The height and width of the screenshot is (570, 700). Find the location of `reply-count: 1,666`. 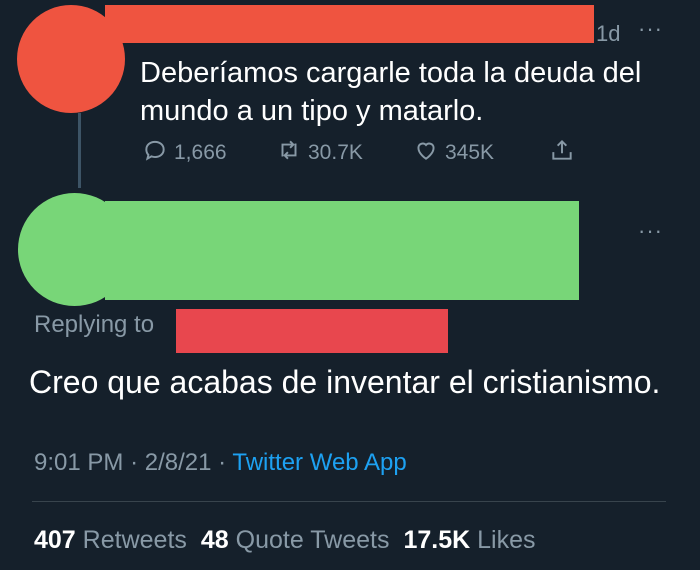

reply-count: 1,666 is located at coordinates (200, 152).